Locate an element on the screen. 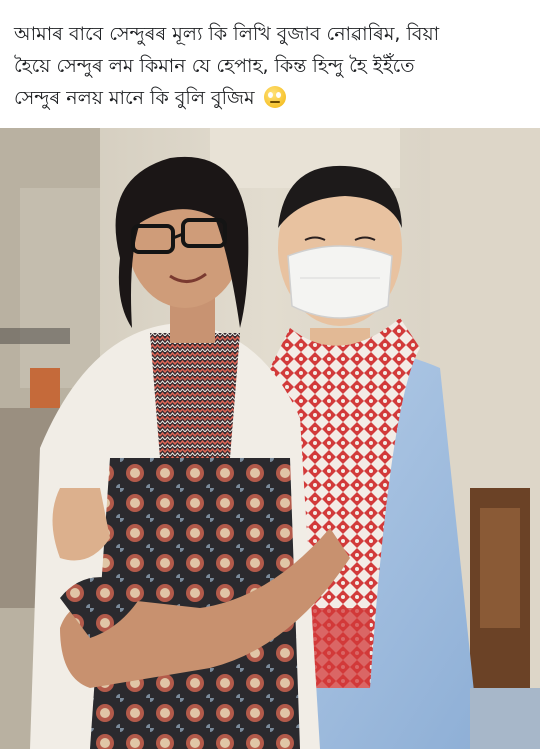 This screenshot has width=540, height=749. caption-line-3: সেন্দুৰ নলয় মানে কি বুলি বুজিম is located at coordinates (272, 98).